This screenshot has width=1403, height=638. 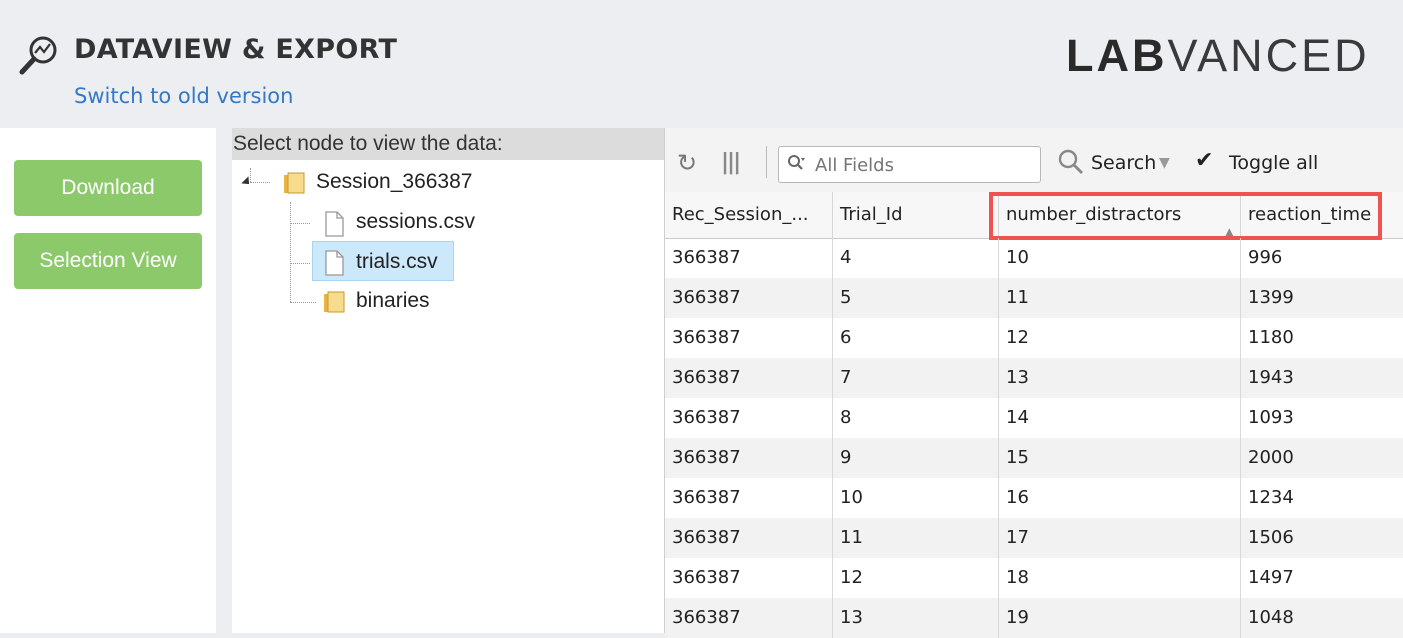 I want to click on column-header-label: number_distractors, so click(x=1094, y=214).